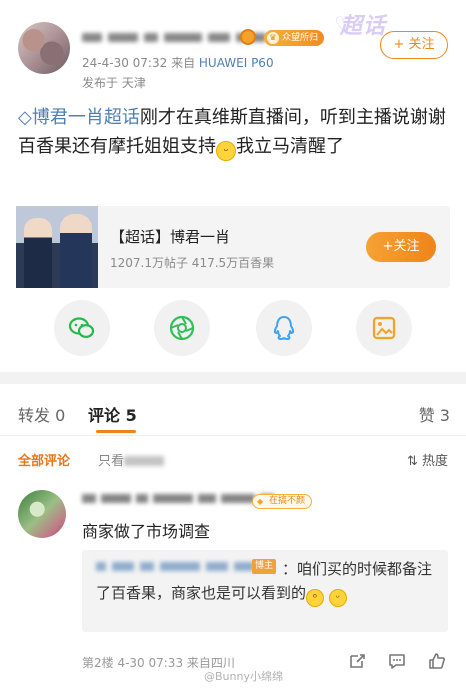 This screenshot has width=466, height=690. What do you see at coordinates (114, 83) in the screenshot?
I see `post-location: 发布于 天津` at bounding box center [114, 83].